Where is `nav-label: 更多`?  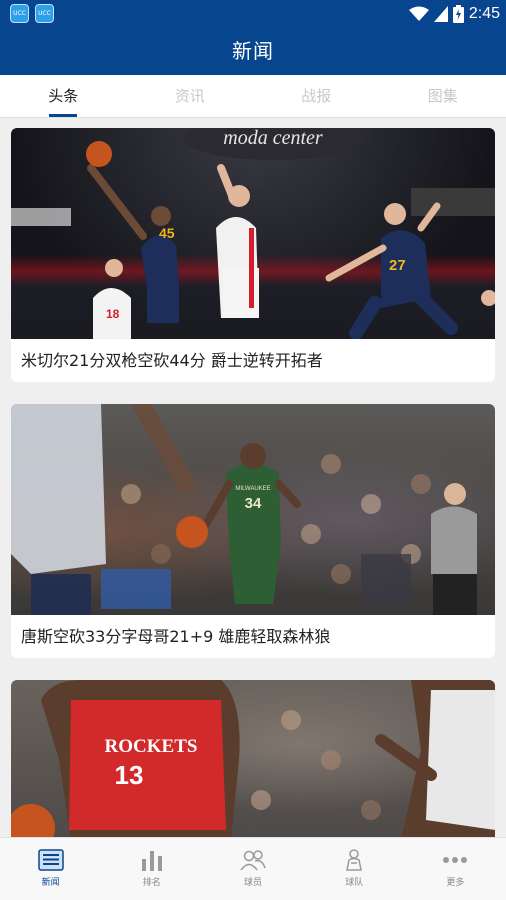
nav-label: 更多 is located at coordinates (455, 883).